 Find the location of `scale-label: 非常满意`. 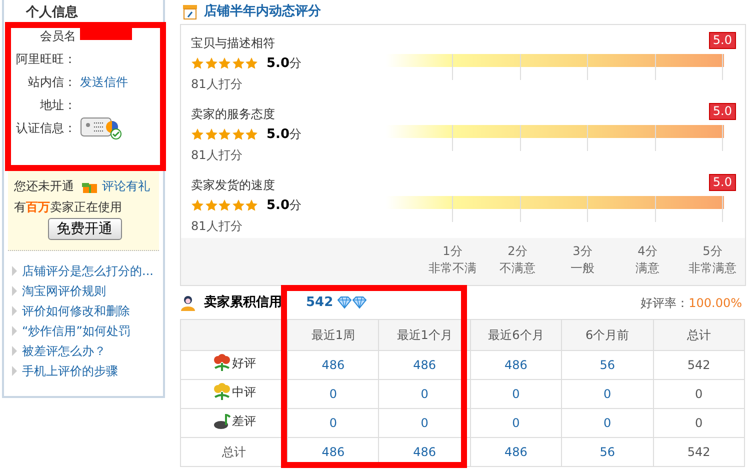

scale-label: 非常满意 is located at coordinates (713, 268).